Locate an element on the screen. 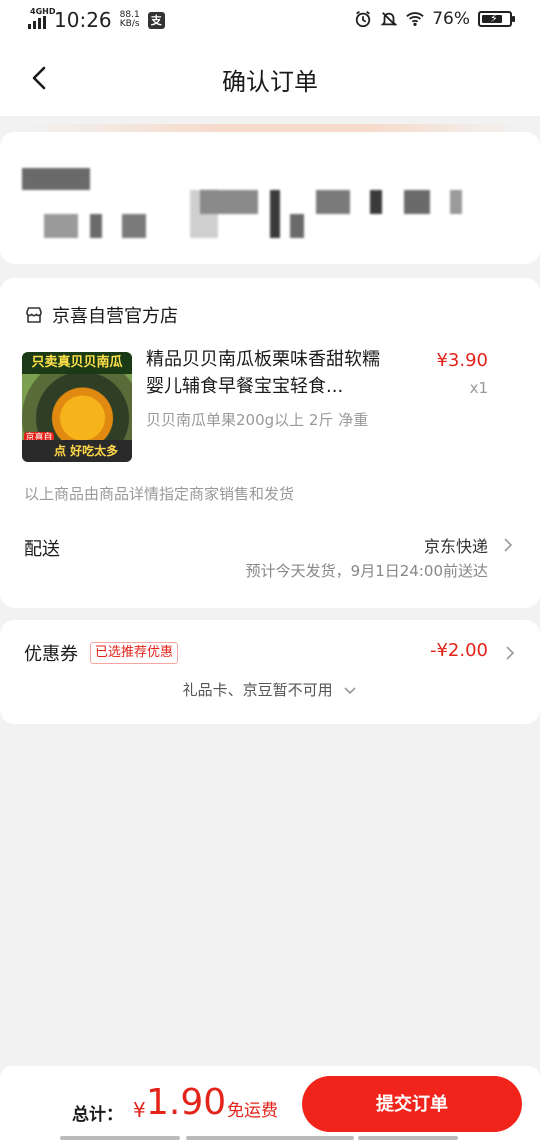 The image size is (540, 1140). submit-order-button: 提交订单 is located at coordinates (412, 1104).